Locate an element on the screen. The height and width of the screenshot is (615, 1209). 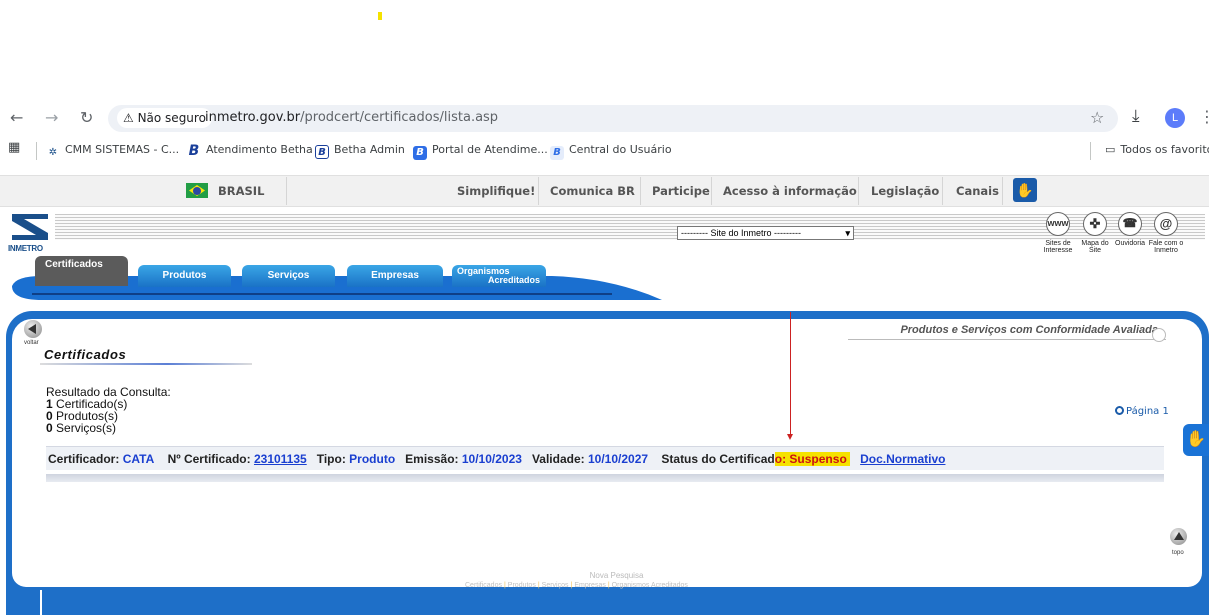
mapa-site-icon: ✜ is located at coordinates (1095, 224).